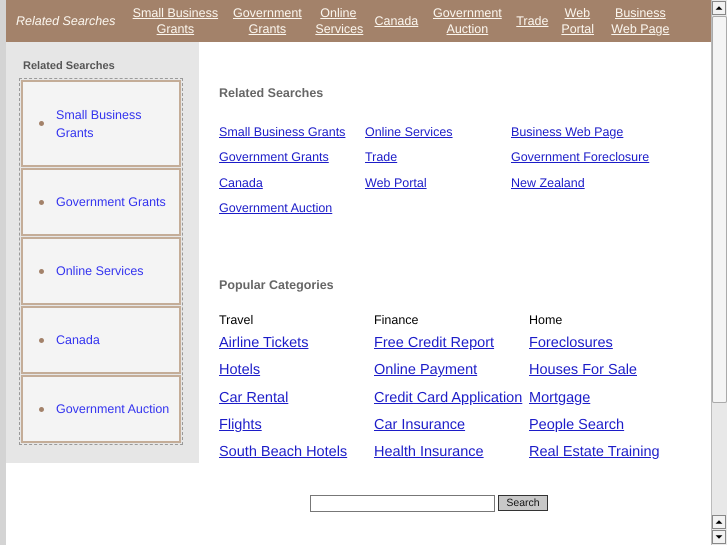 This screenshot has height=545, width=727. Describe the element at coordinates (438, 133) in the screenshot. I see `search-link: Online Services` at that location.